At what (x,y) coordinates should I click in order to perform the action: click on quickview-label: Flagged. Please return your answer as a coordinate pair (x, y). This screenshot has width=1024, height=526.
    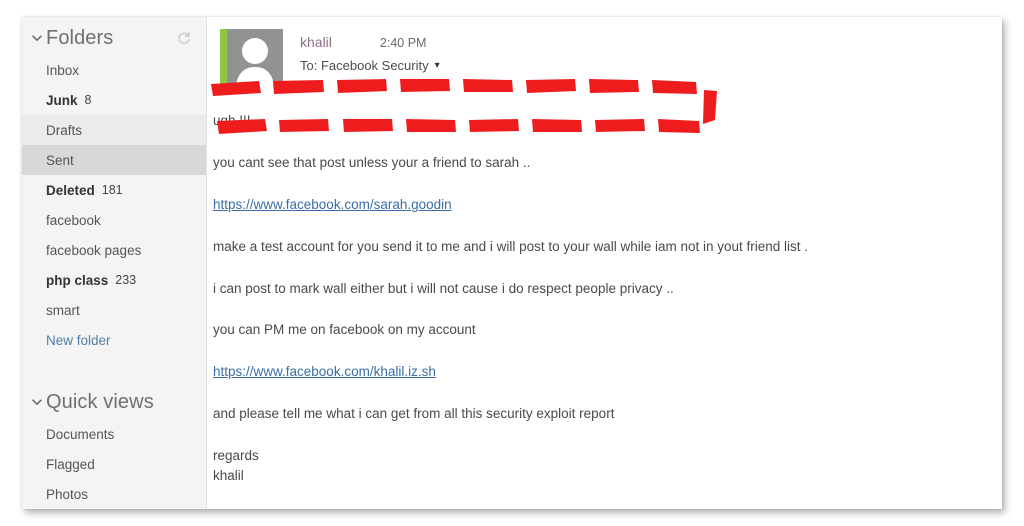
    Looking at the image, I should click on (70, 464).